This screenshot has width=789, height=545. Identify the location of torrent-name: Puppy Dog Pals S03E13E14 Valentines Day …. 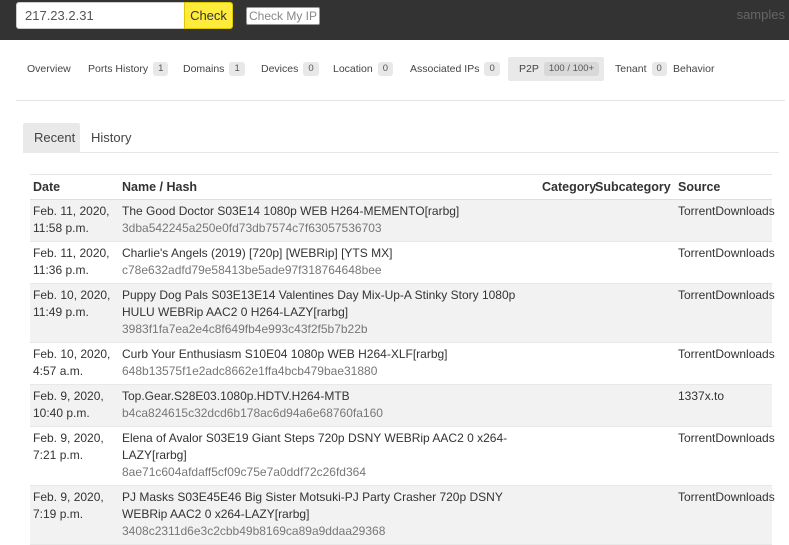
(319, 303).